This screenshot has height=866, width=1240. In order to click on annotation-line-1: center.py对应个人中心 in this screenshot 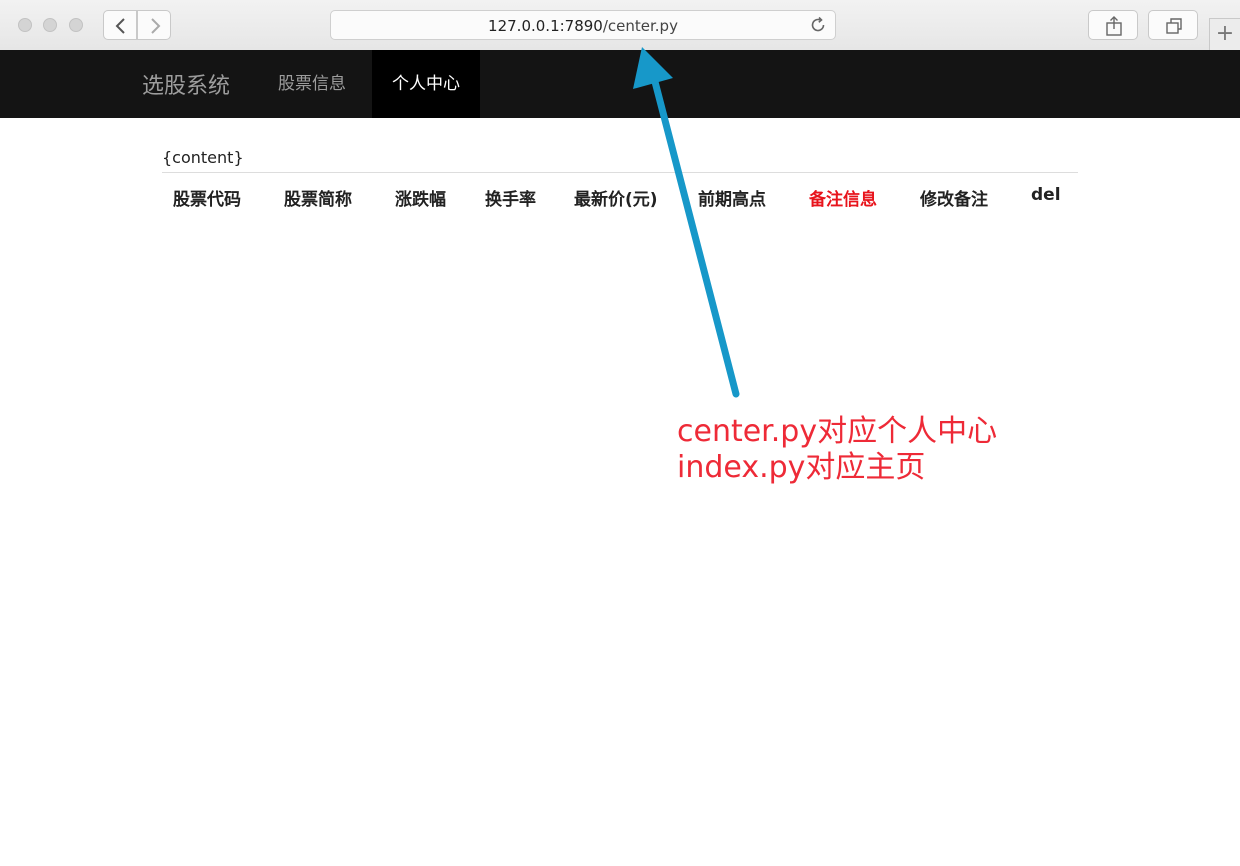, I will do `click(837, 432)`.